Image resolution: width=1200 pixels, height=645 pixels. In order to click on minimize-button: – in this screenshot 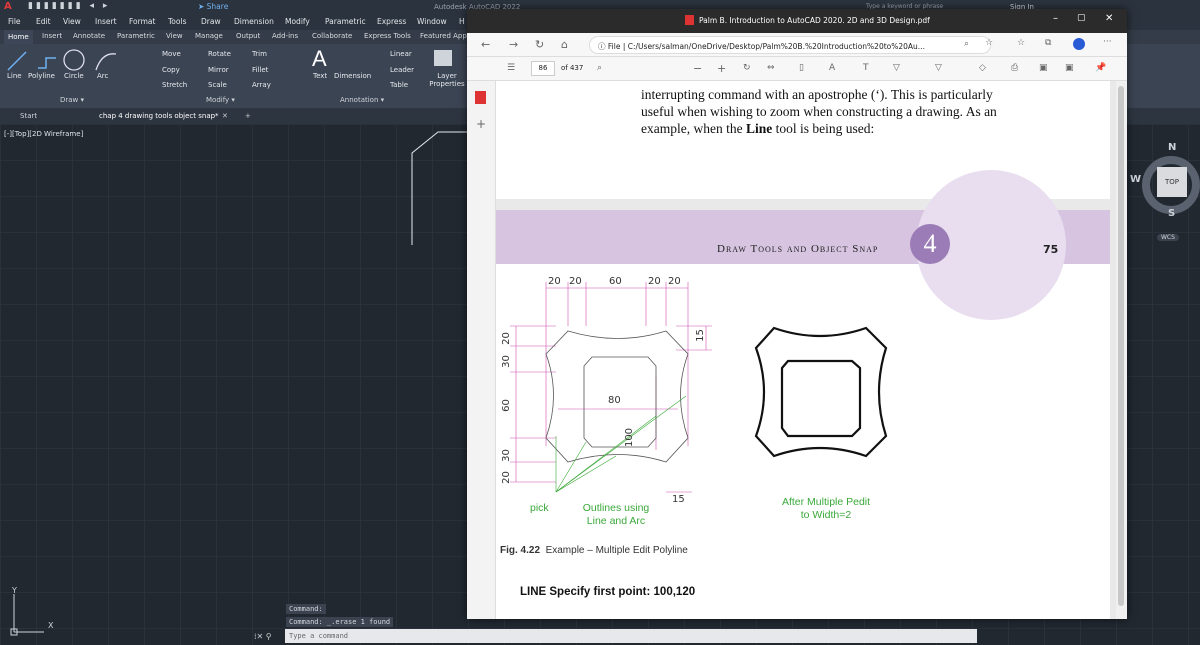, I will do `click(1055, 18)`.